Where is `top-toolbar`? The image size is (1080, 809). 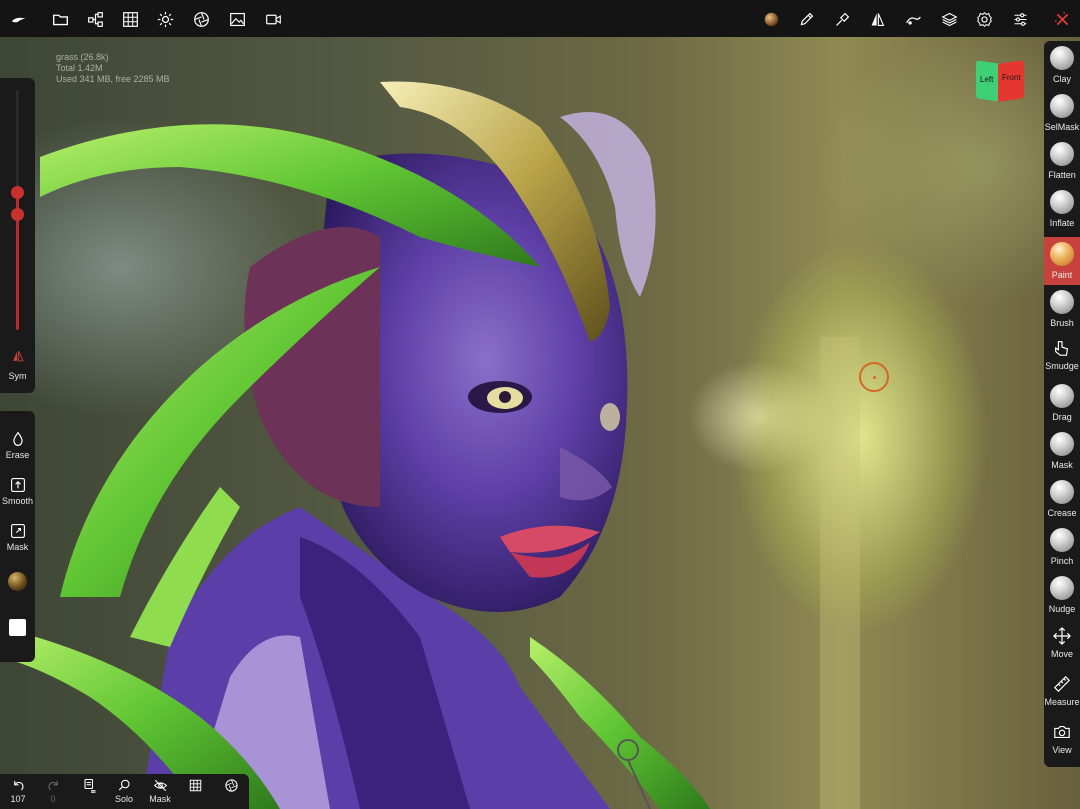
top-toolbar is located at coordinates (540, 18).